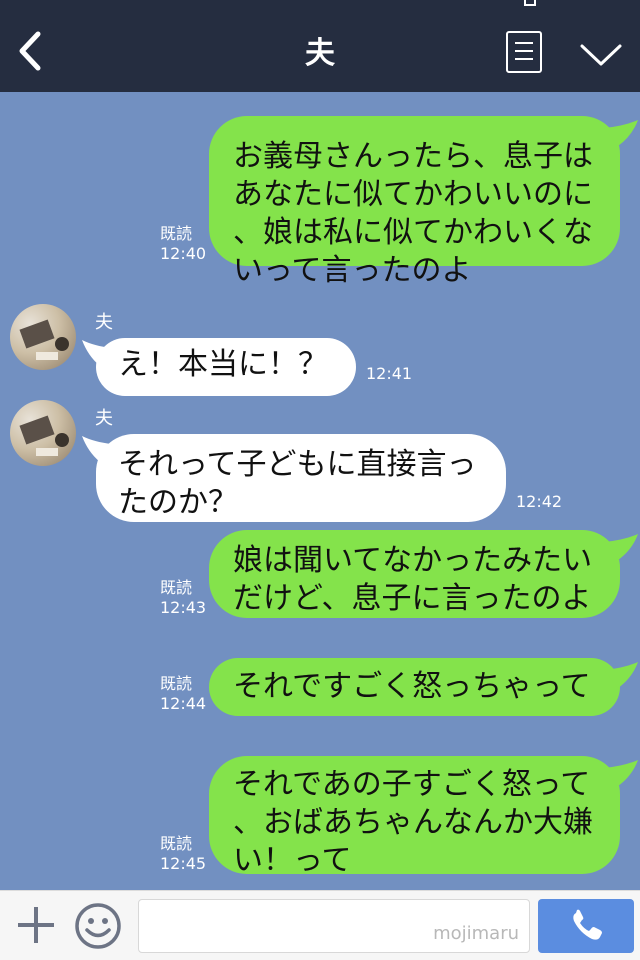  I want to click on message-input-bar: mojimaru, so click(320, 925).